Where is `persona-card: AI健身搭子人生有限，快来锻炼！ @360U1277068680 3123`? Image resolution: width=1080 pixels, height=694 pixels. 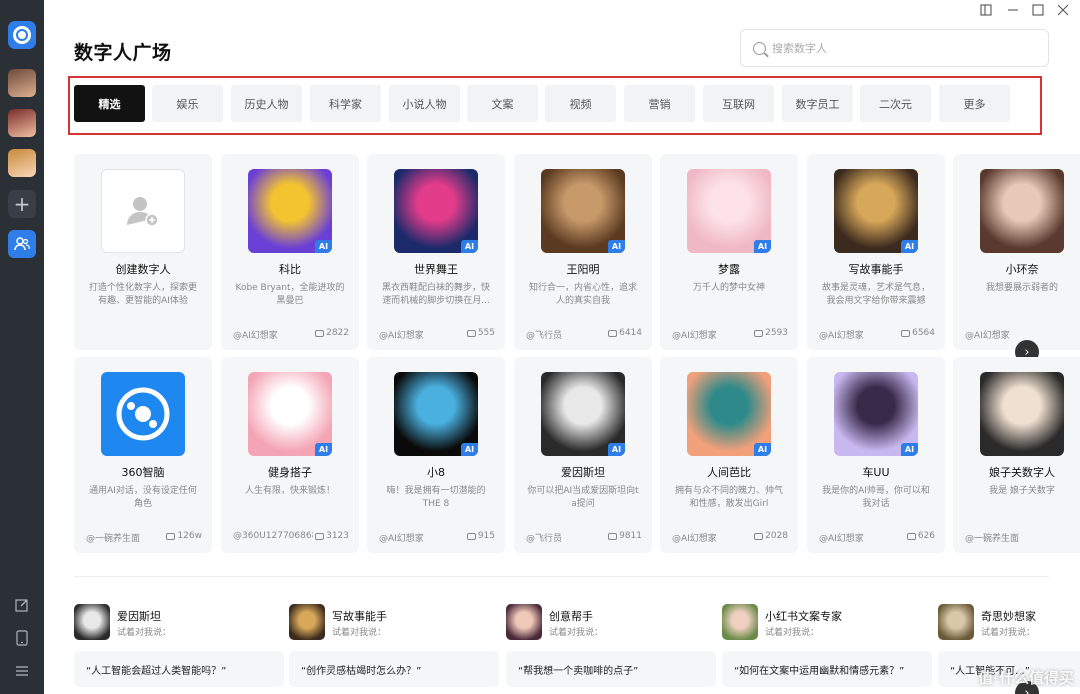
persona-card: AI健身搭子人生有限，快来锻炼！ @360U1277068680 3123 is located at coordinates (290, 455).